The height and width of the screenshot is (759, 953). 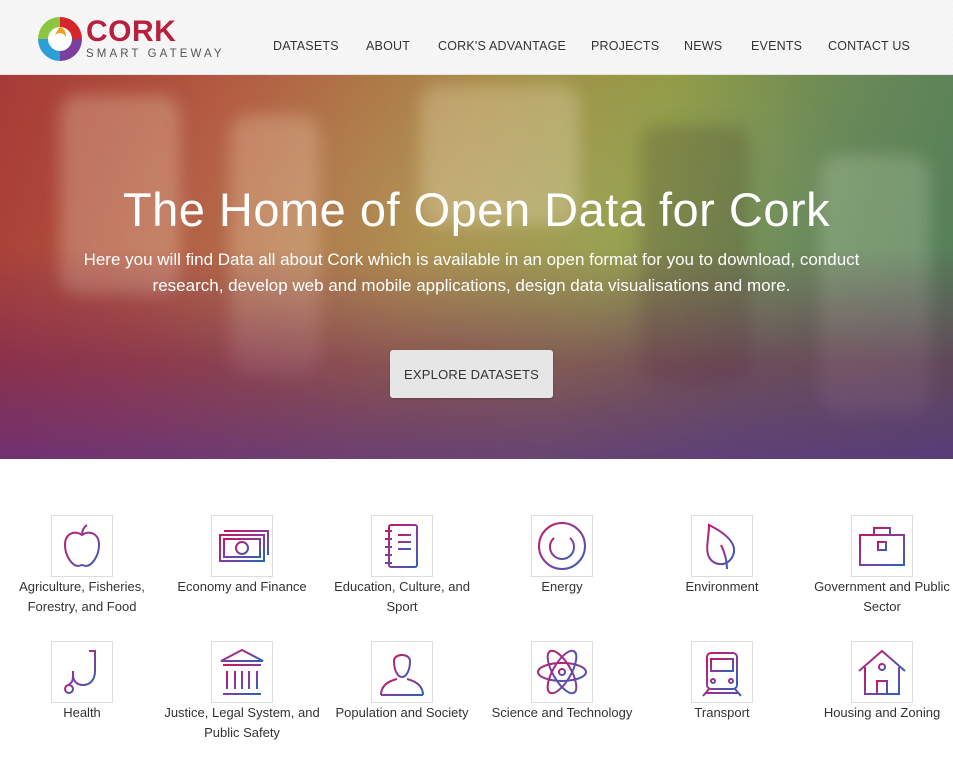 What do you see at coordinates (306, 46) in the screenshot?
I see `nav-datasets: DATASETS` at bounding box center [306, 46].